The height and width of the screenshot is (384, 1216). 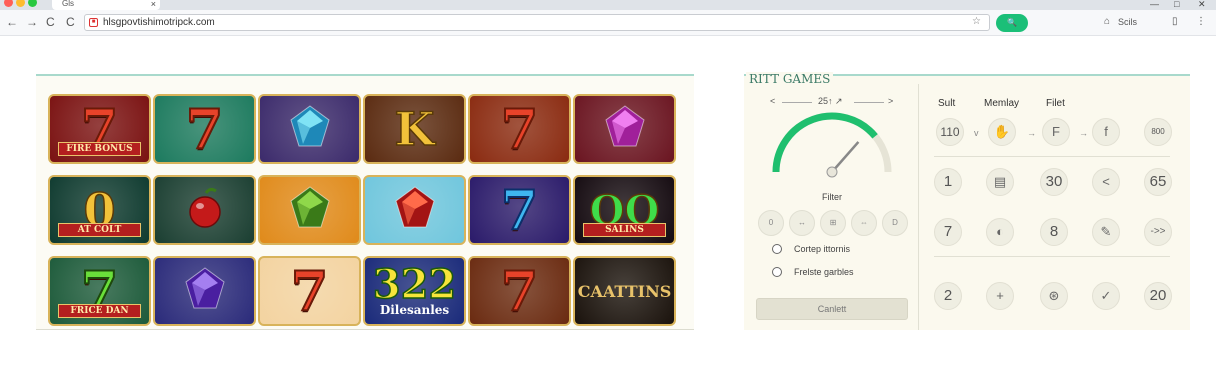 I want to click on zoom-window-dot, so click(x=32, y=3).